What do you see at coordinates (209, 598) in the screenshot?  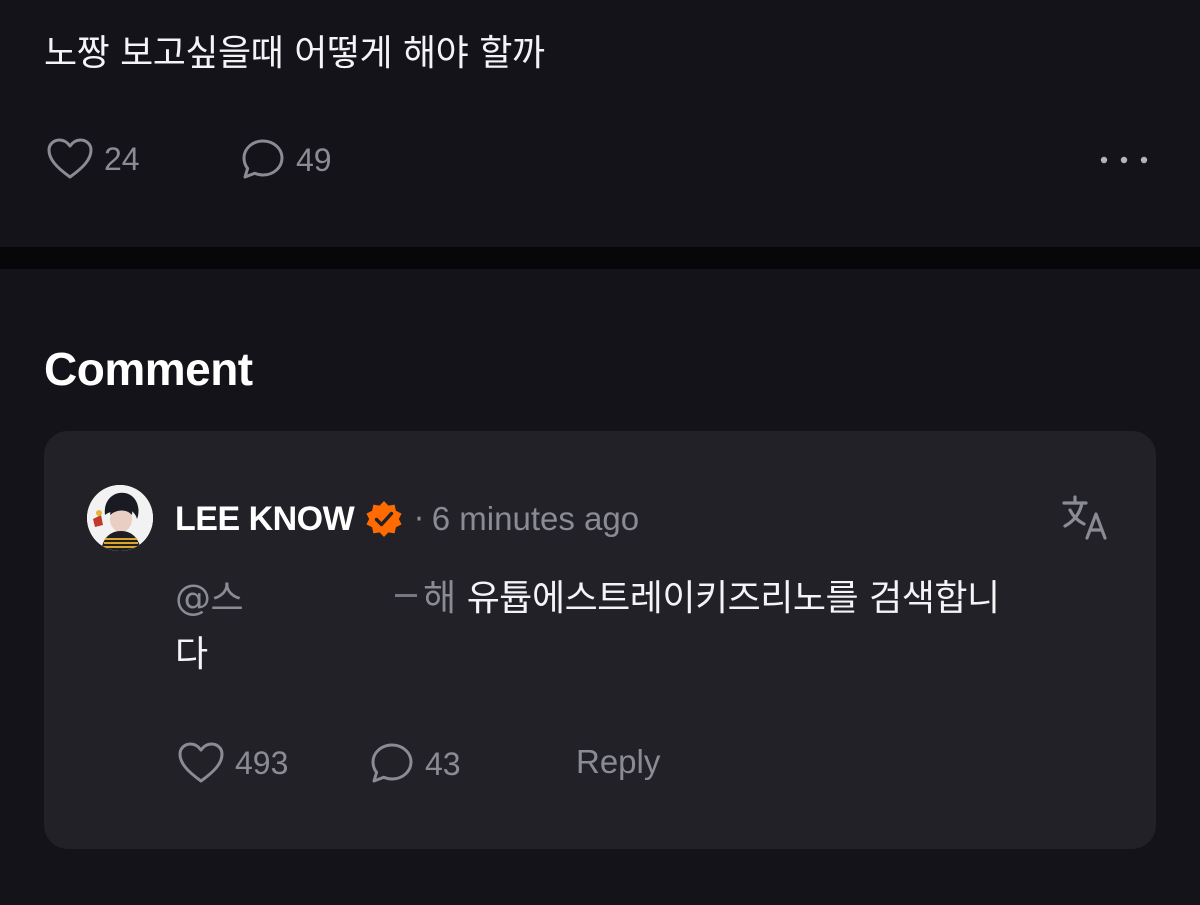 I see `mention-link: @스` at bounding box center [209, 598].